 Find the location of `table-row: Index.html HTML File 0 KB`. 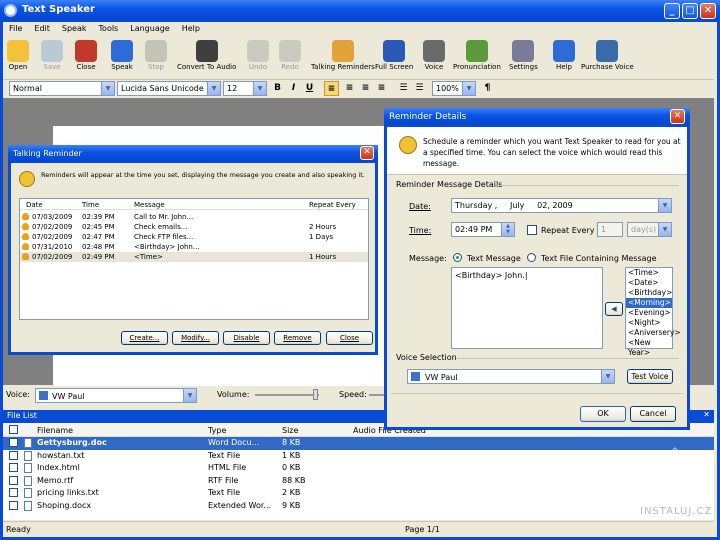

table-row: Index.html HTML File 0 KB is located at coordinates (358, 468).